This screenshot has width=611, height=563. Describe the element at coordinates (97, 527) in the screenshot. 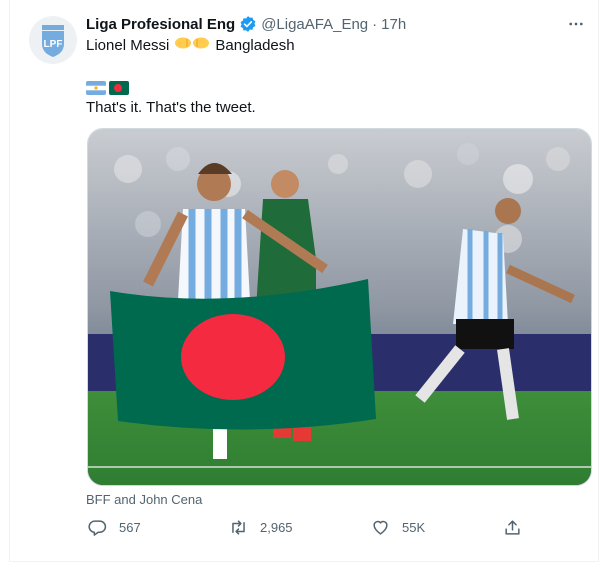

I see `reply-icon` at that location.